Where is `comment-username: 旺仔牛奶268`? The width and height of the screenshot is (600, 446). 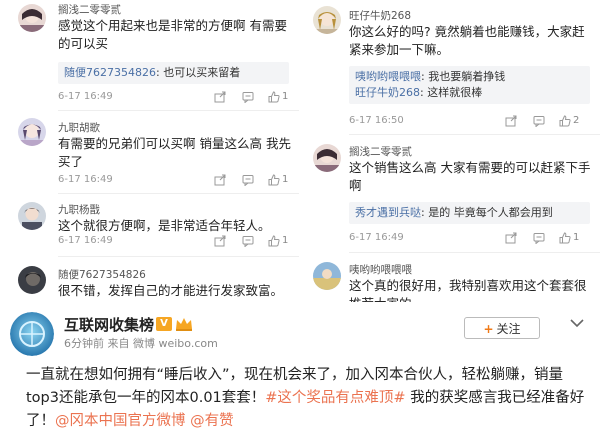
comment-username: 旺仔牛奶268 is located at coordinates (380, 15).